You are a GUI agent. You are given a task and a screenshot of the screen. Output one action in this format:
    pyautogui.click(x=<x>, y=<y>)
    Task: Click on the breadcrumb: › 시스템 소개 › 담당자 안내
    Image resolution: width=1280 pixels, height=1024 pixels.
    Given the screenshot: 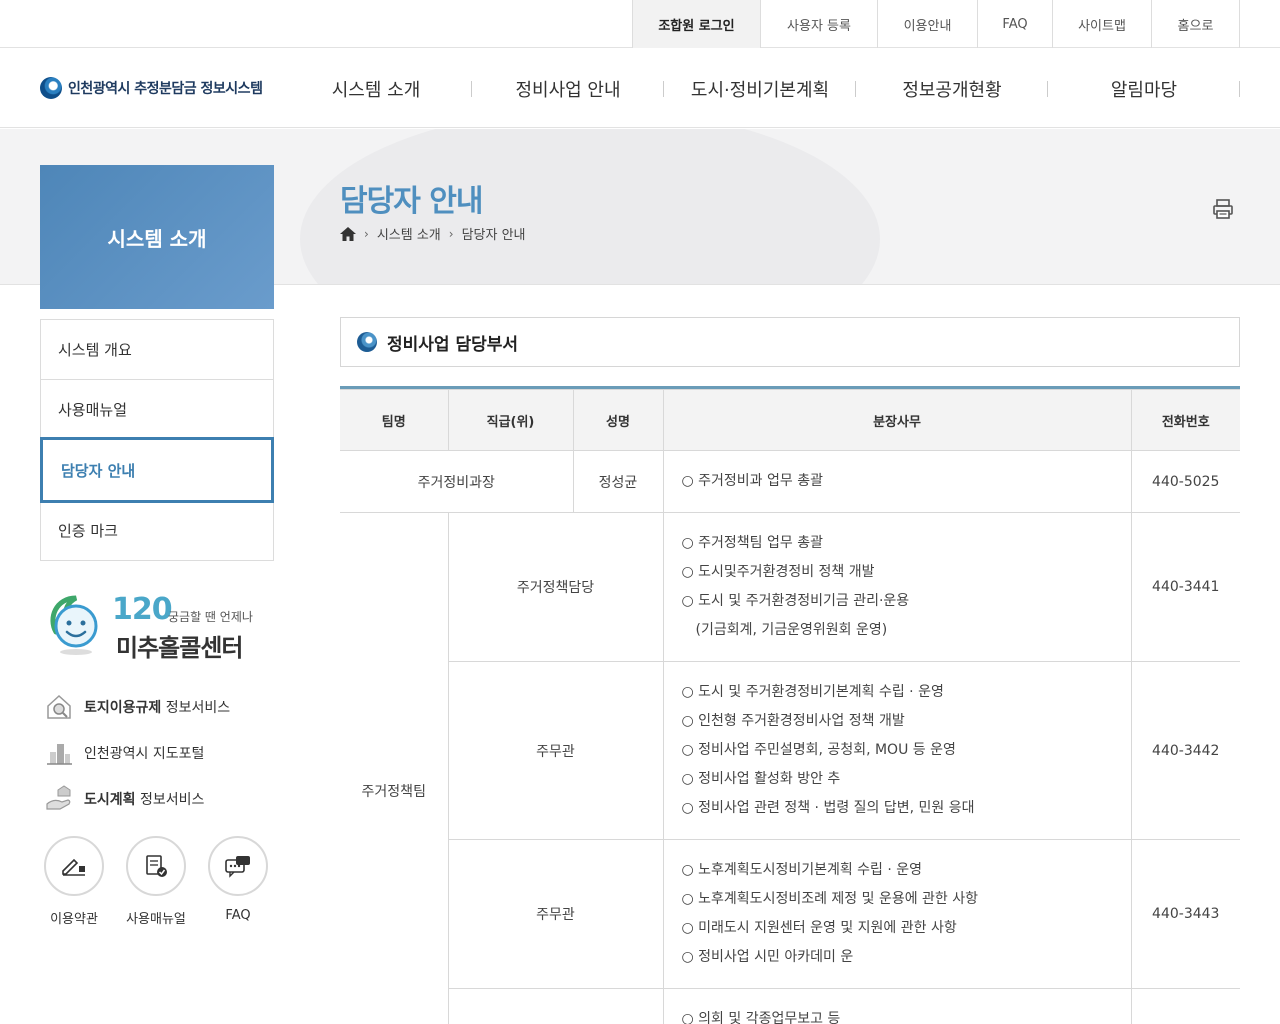 What is the action you would take?
    pyautogui.click(x=433, y=233)
    